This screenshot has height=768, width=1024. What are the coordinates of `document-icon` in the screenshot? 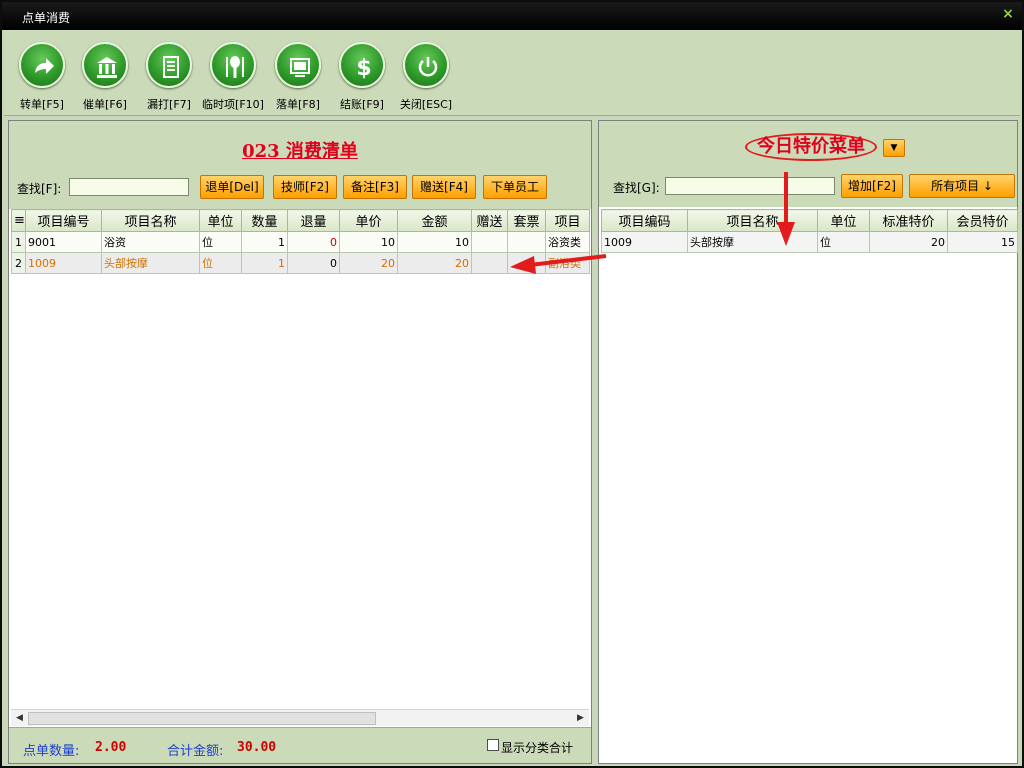 It's located at (171, 67).